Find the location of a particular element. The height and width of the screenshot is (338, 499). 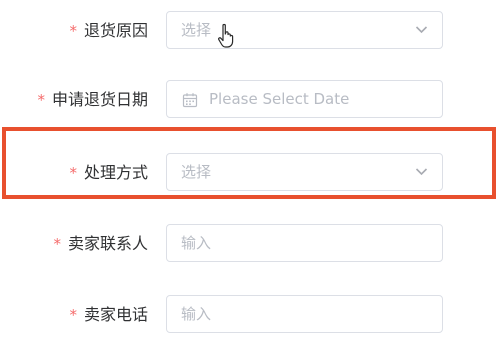

seller-phone-input: 输入 is located at coordinates (304, 314).